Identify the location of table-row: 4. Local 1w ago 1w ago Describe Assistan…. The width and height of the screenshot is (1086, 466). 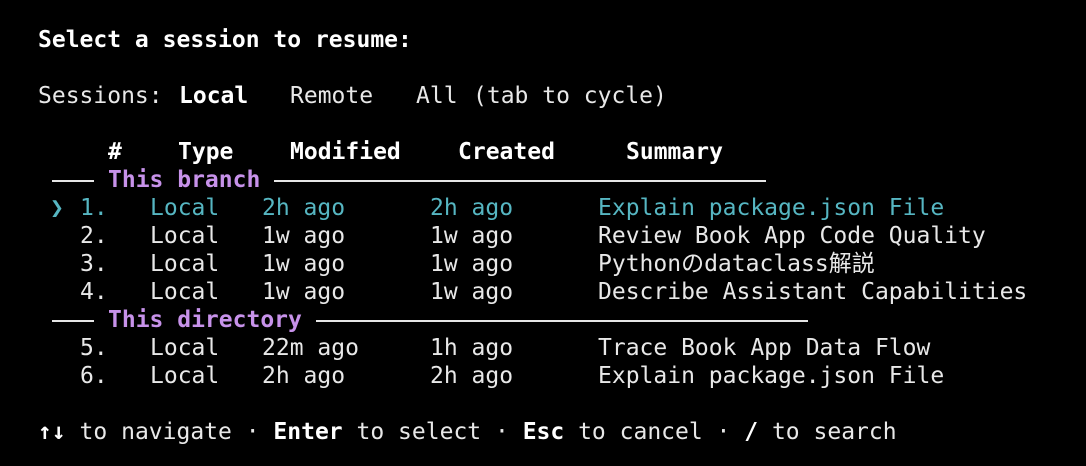
(543, 292).